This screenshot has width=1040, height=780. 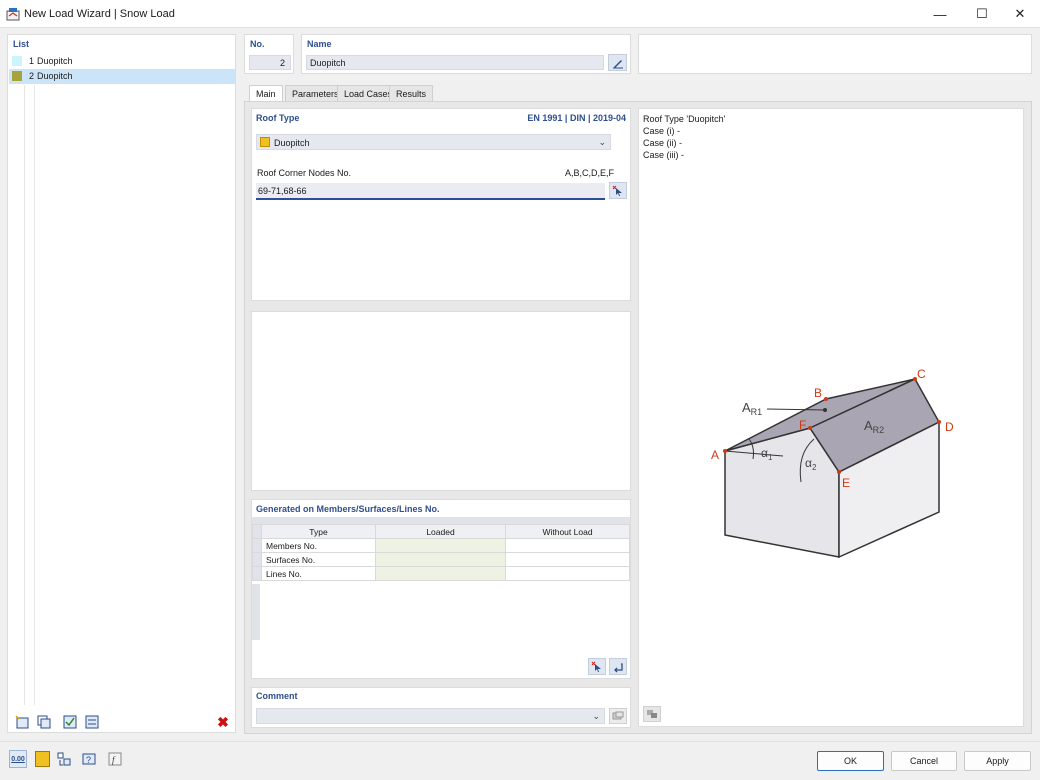 What do you see at coordinates (430, 716) in the screenshot?
I see `comment-select: ⌄` at bounding box center [430, 716].